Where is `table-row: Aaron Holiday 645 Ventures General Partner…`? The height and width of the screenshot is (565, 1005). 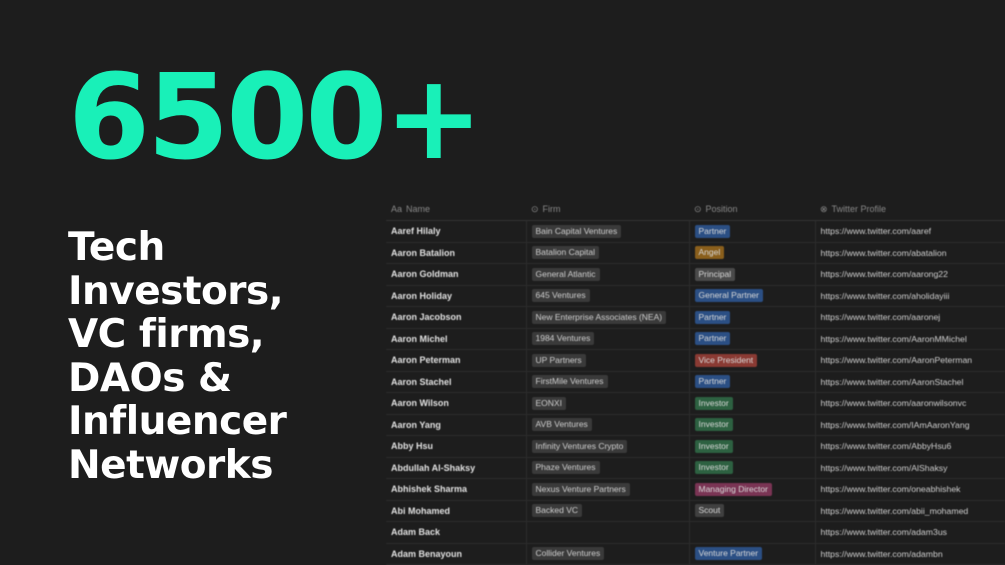
table-row: Aaron Holiday 645 Ventures General Partner… is located at coordinates (695, 296).